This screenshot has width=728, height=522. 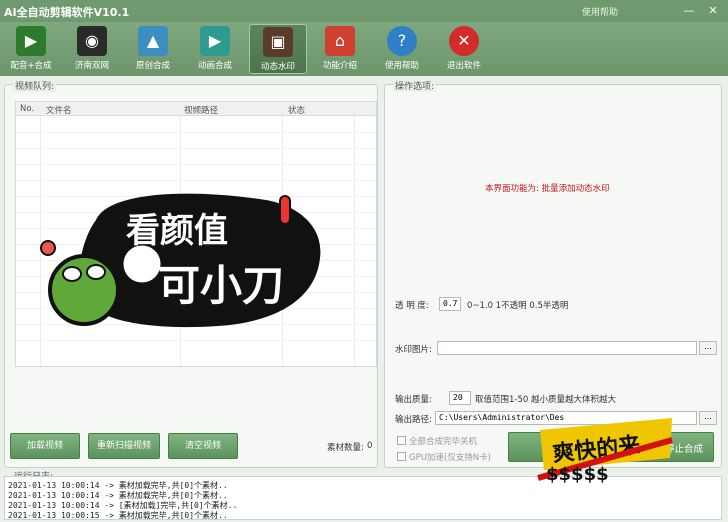 What do you see at coordinates (31, 66) in the screenshot?
I see `tool-dubbing-label: 配音+合成` at bounding box center [31, 66].